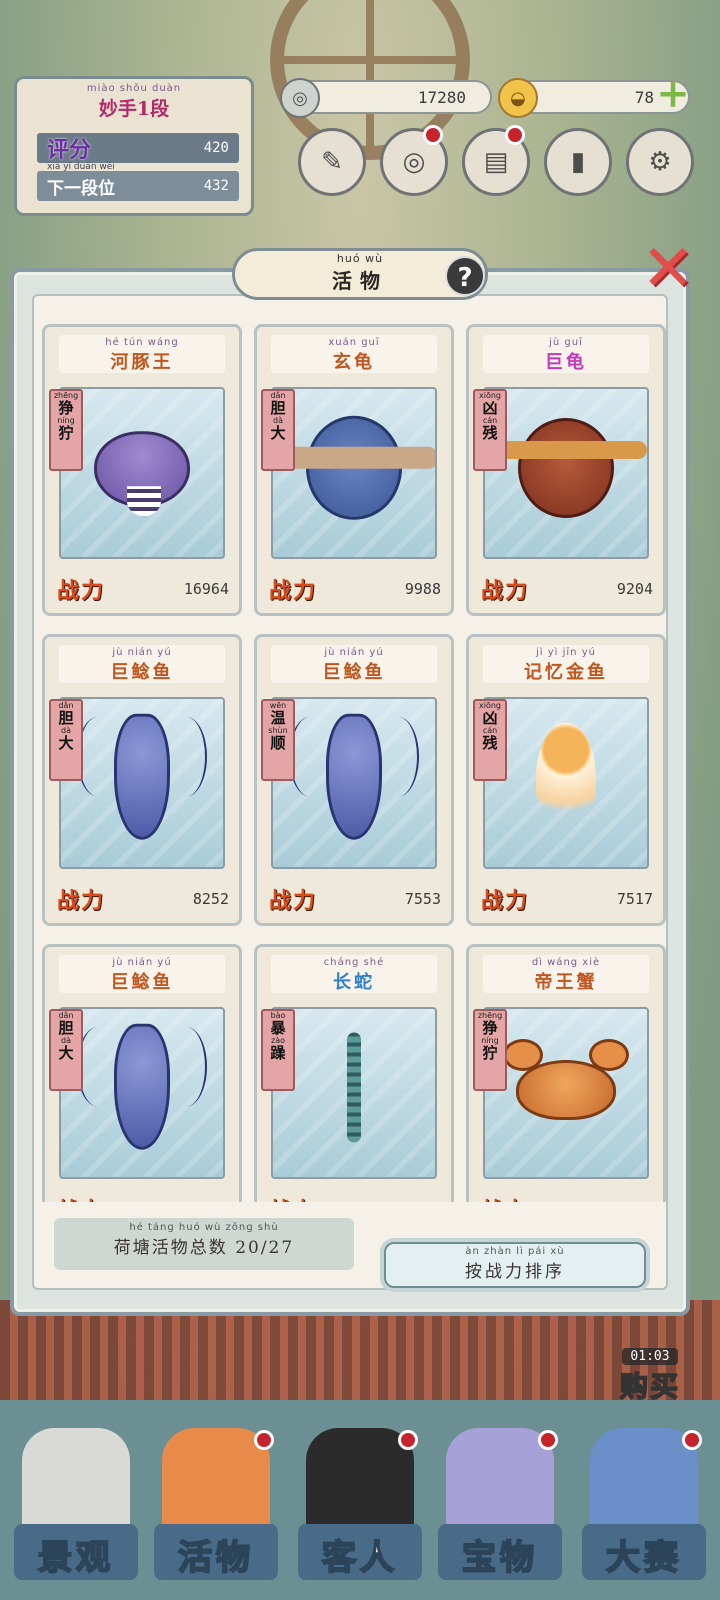 Image resolution: width=720 pixels, height=1600 pixels. Describe the element at coordinates (215, 1558) in the screenshot. I see `nav-label: 活物` at that location.